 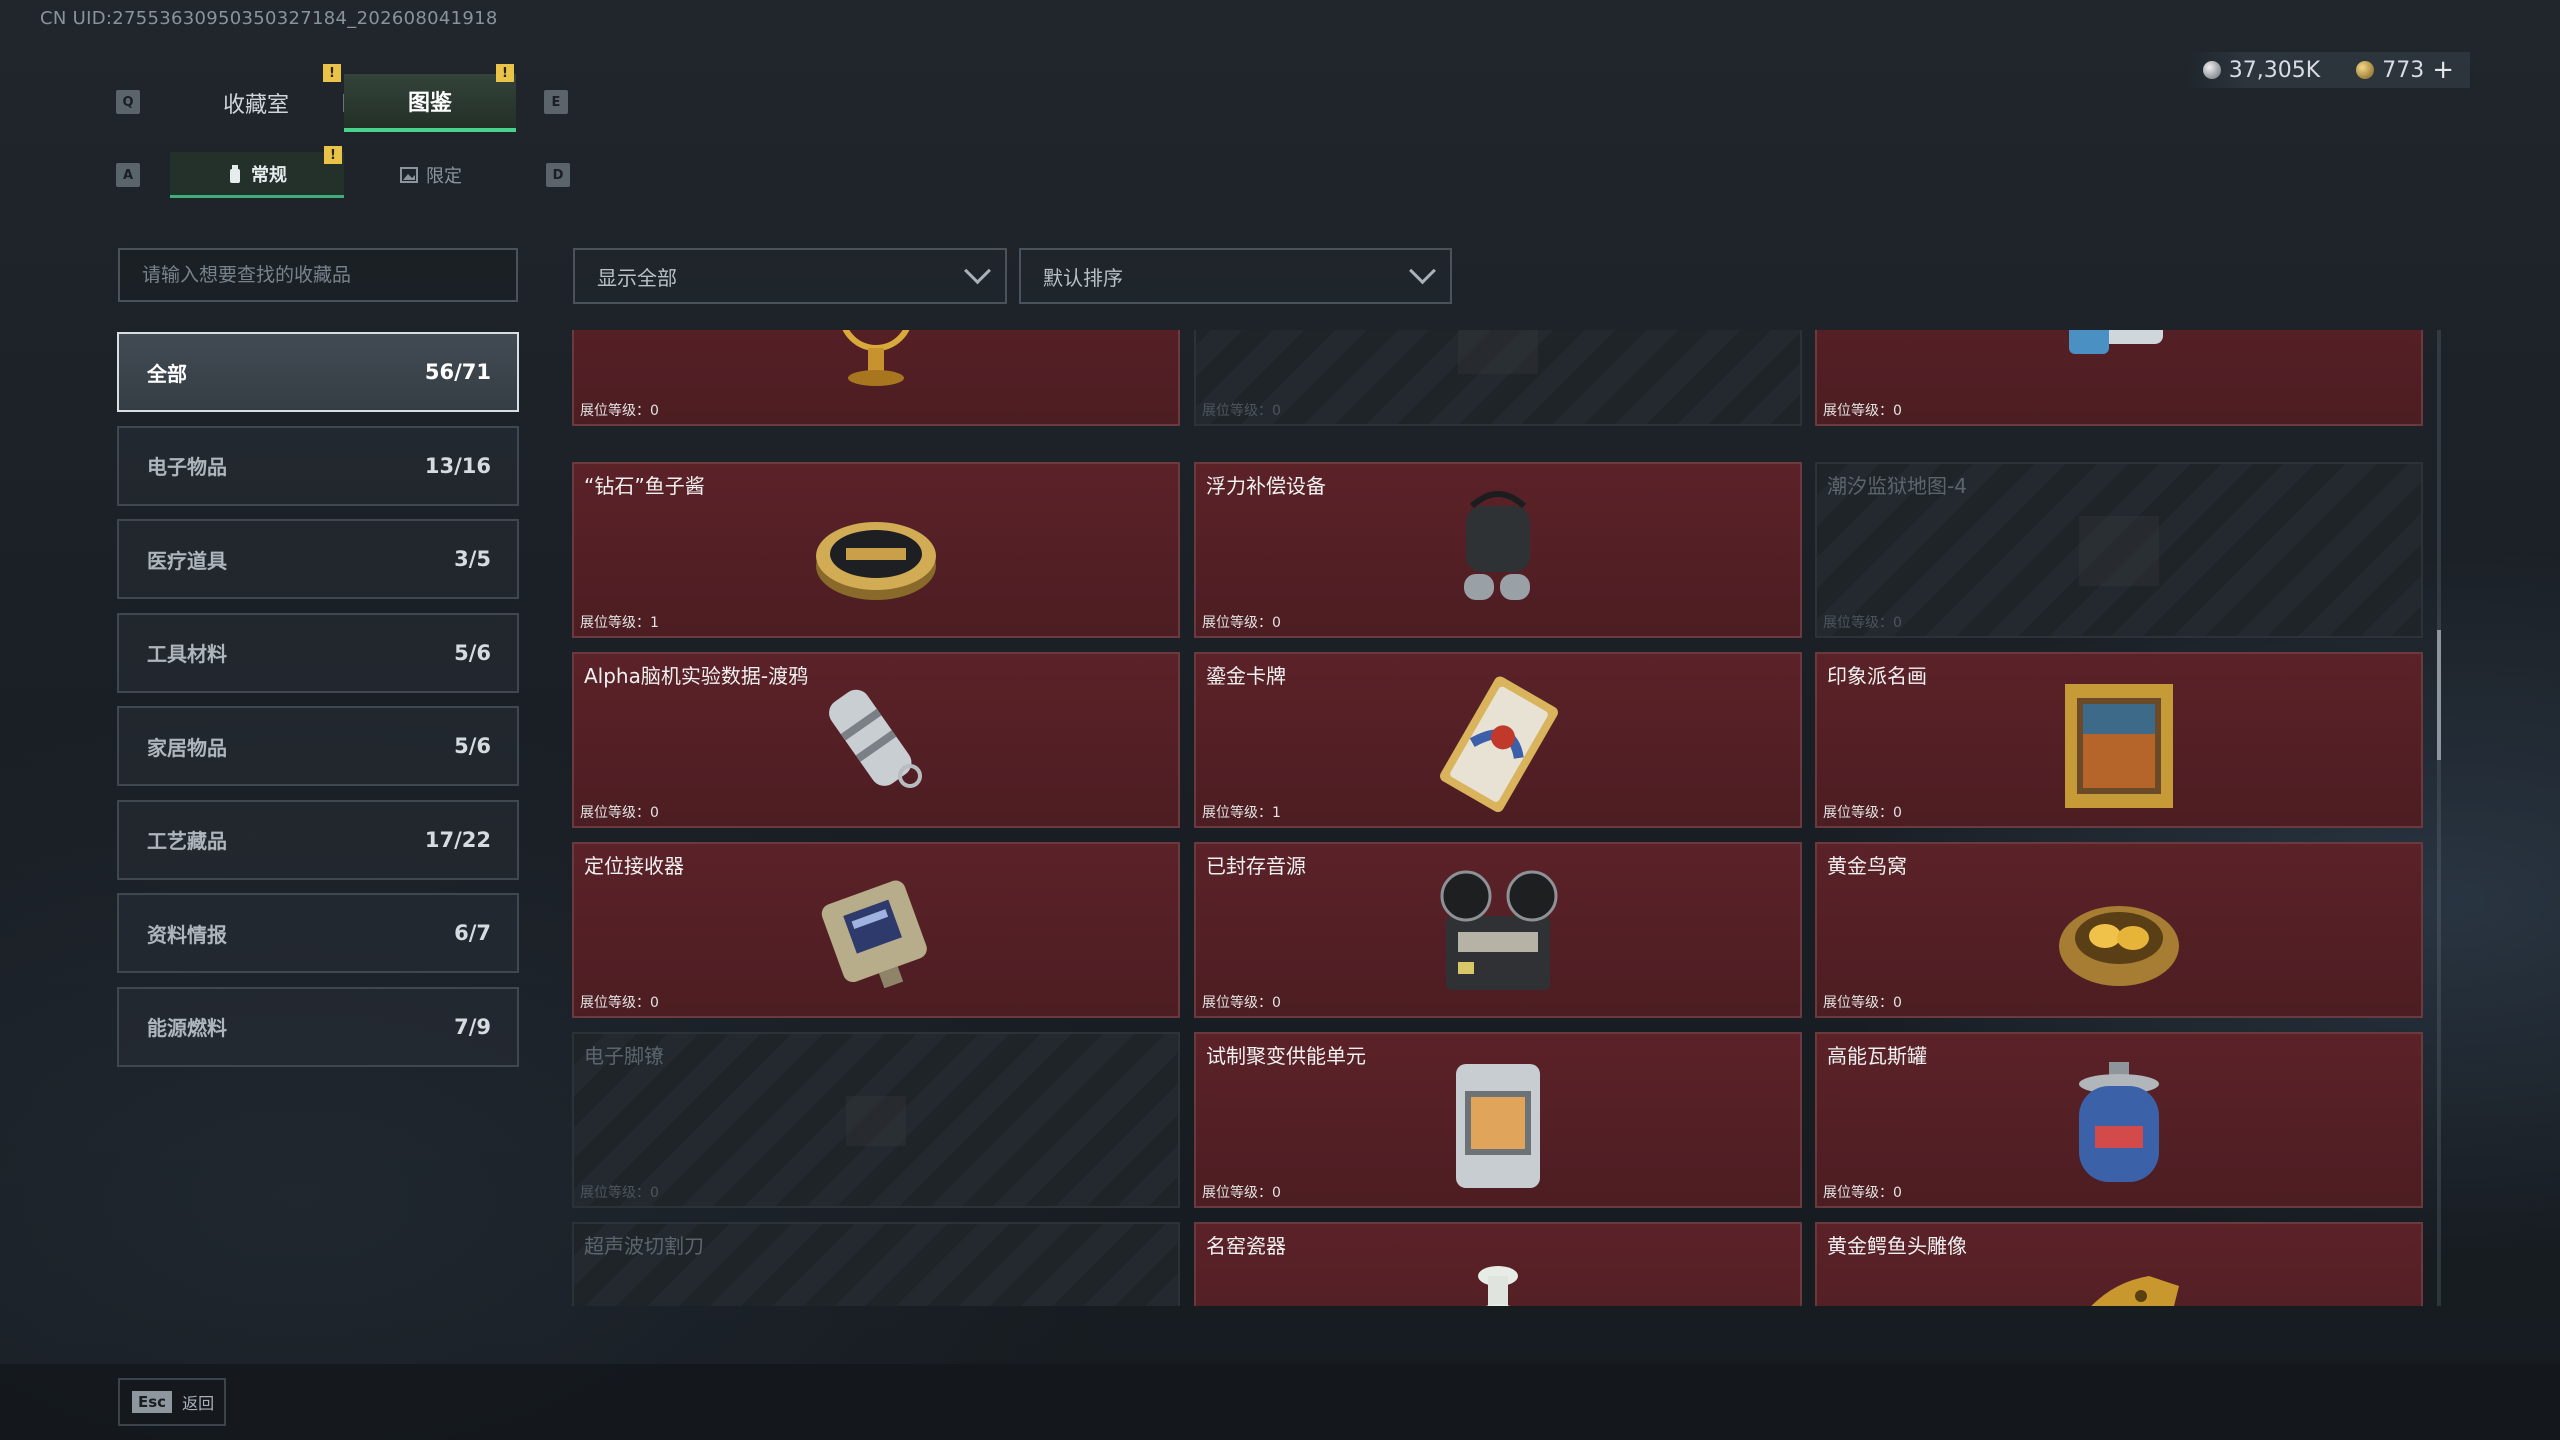 I want to click on collection-card: 试制聚变供能单元 展位等级：0, so click(x=1498, y=1120).